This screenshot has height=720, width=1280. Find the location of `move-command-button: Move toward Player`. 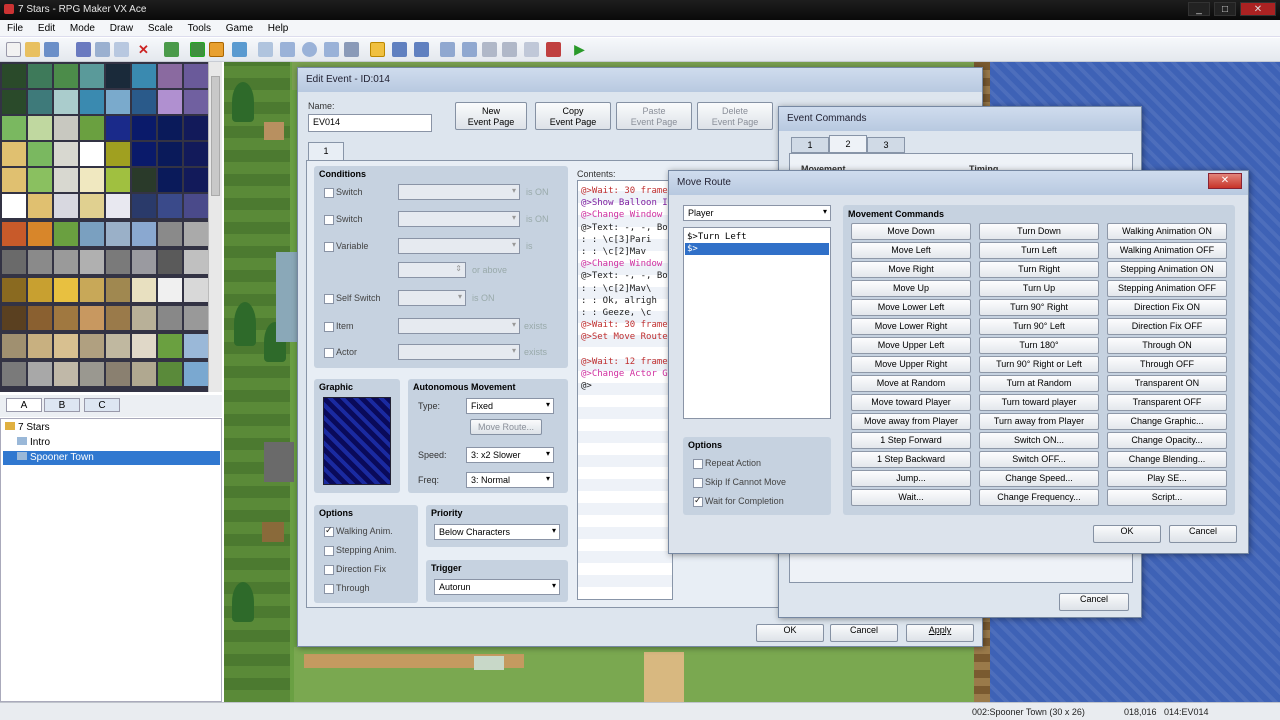

move-command-button: Move toward Player is located at coordinates (911, 402).